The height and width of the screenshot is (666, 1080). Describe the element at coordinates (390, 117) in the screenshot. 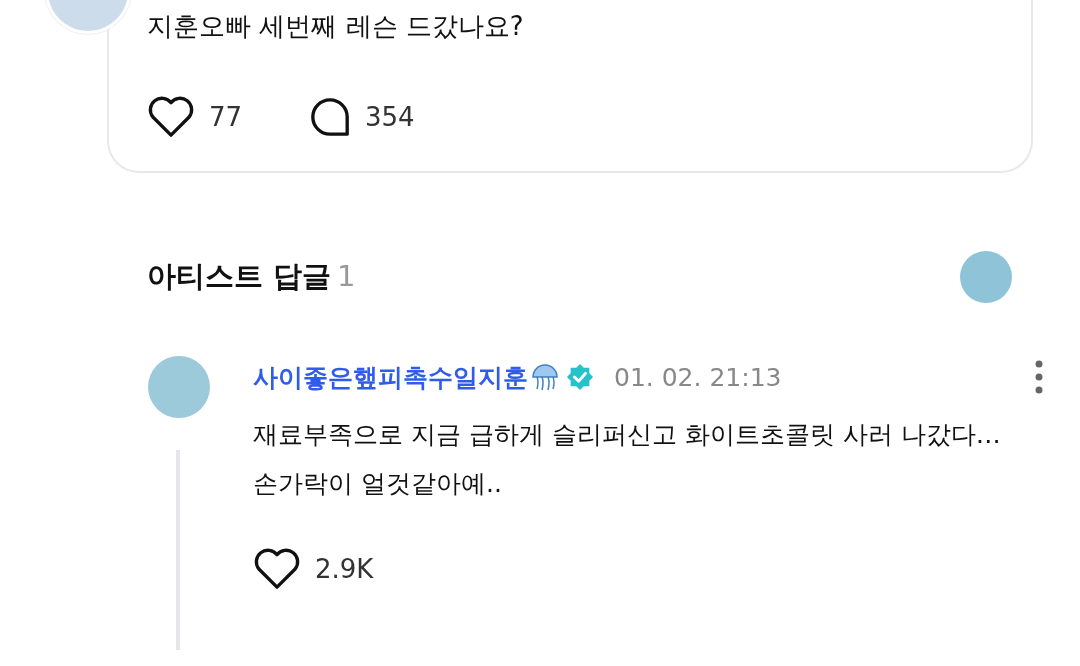

I see `comment-count: 354` at that location.